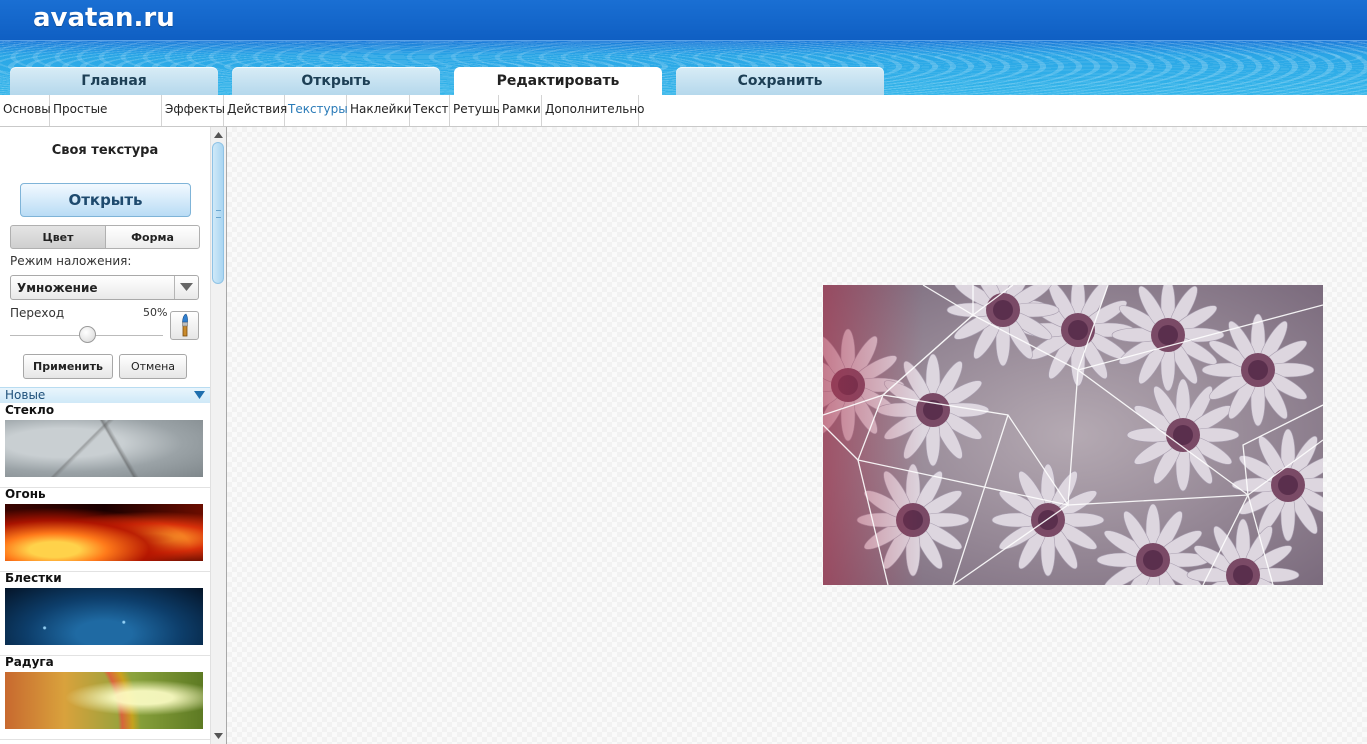 Image resolution: width=1367 pixels, height=744 pixels. I want to click on texture-thumbnail-rainbow, so click(104, 700).